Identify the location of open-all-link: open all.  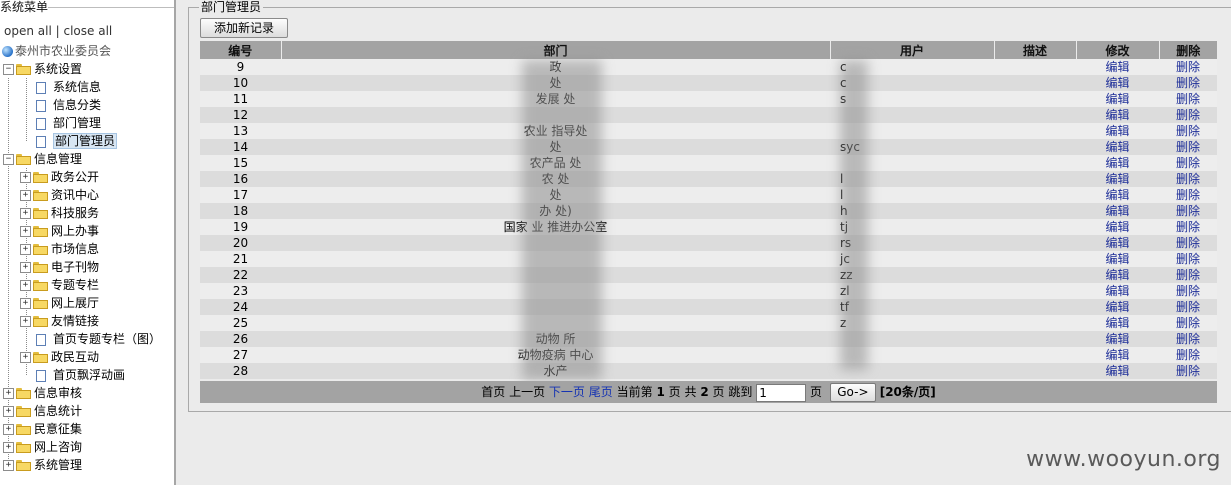
(28, 31).